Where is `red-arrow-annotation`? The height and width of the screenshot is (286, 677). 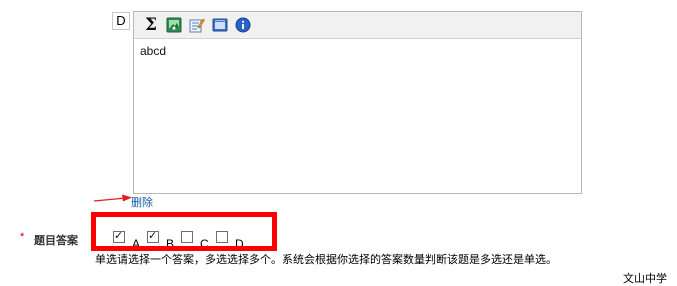
red-arrow-annotation is located at coordinates (112, 198).